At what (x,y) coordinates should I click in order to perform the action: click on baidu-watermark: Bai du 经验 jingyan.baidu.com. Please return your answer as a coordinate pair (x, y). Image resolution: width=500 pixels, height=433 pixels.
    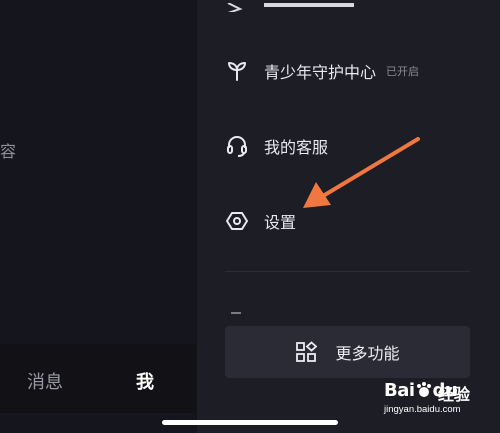
    Looking at the image, I should click on (440, 404).